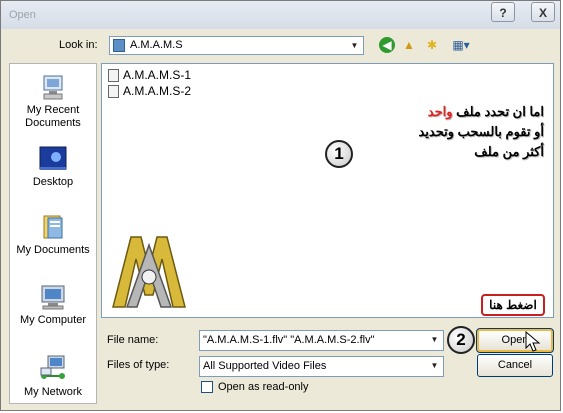 This screenshot has height=413, width=563. What do you see at coordinates (461, 340) in the screenshot?
I see `step-badge-2: 2` at bounding box center [461, 340].